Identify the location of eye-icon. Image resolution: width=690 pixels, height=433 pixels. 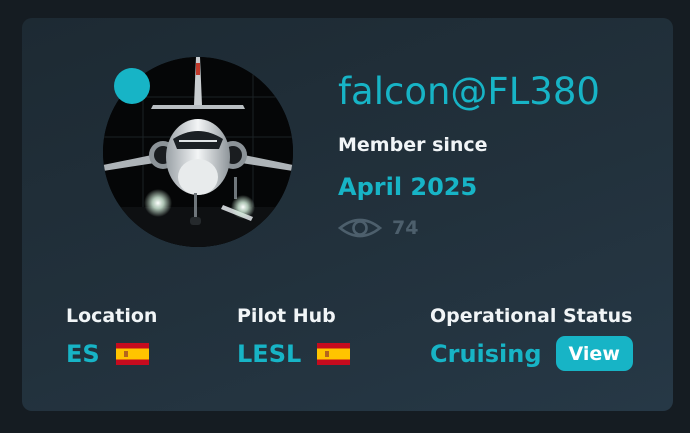
(360, 228).